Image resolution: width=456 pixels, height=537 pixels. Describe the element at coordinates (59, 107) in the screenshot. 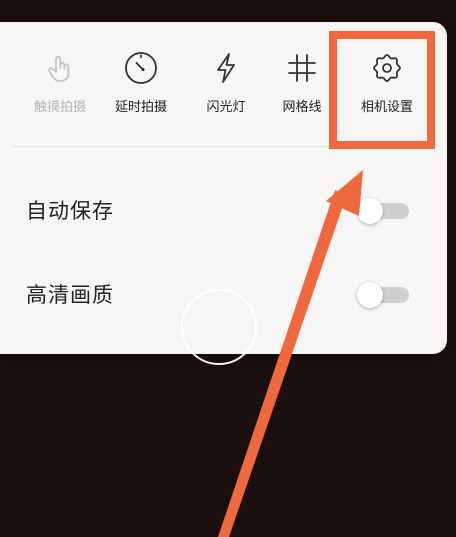

I see `touch-shoot-label: 触摸拍摄` at that location.